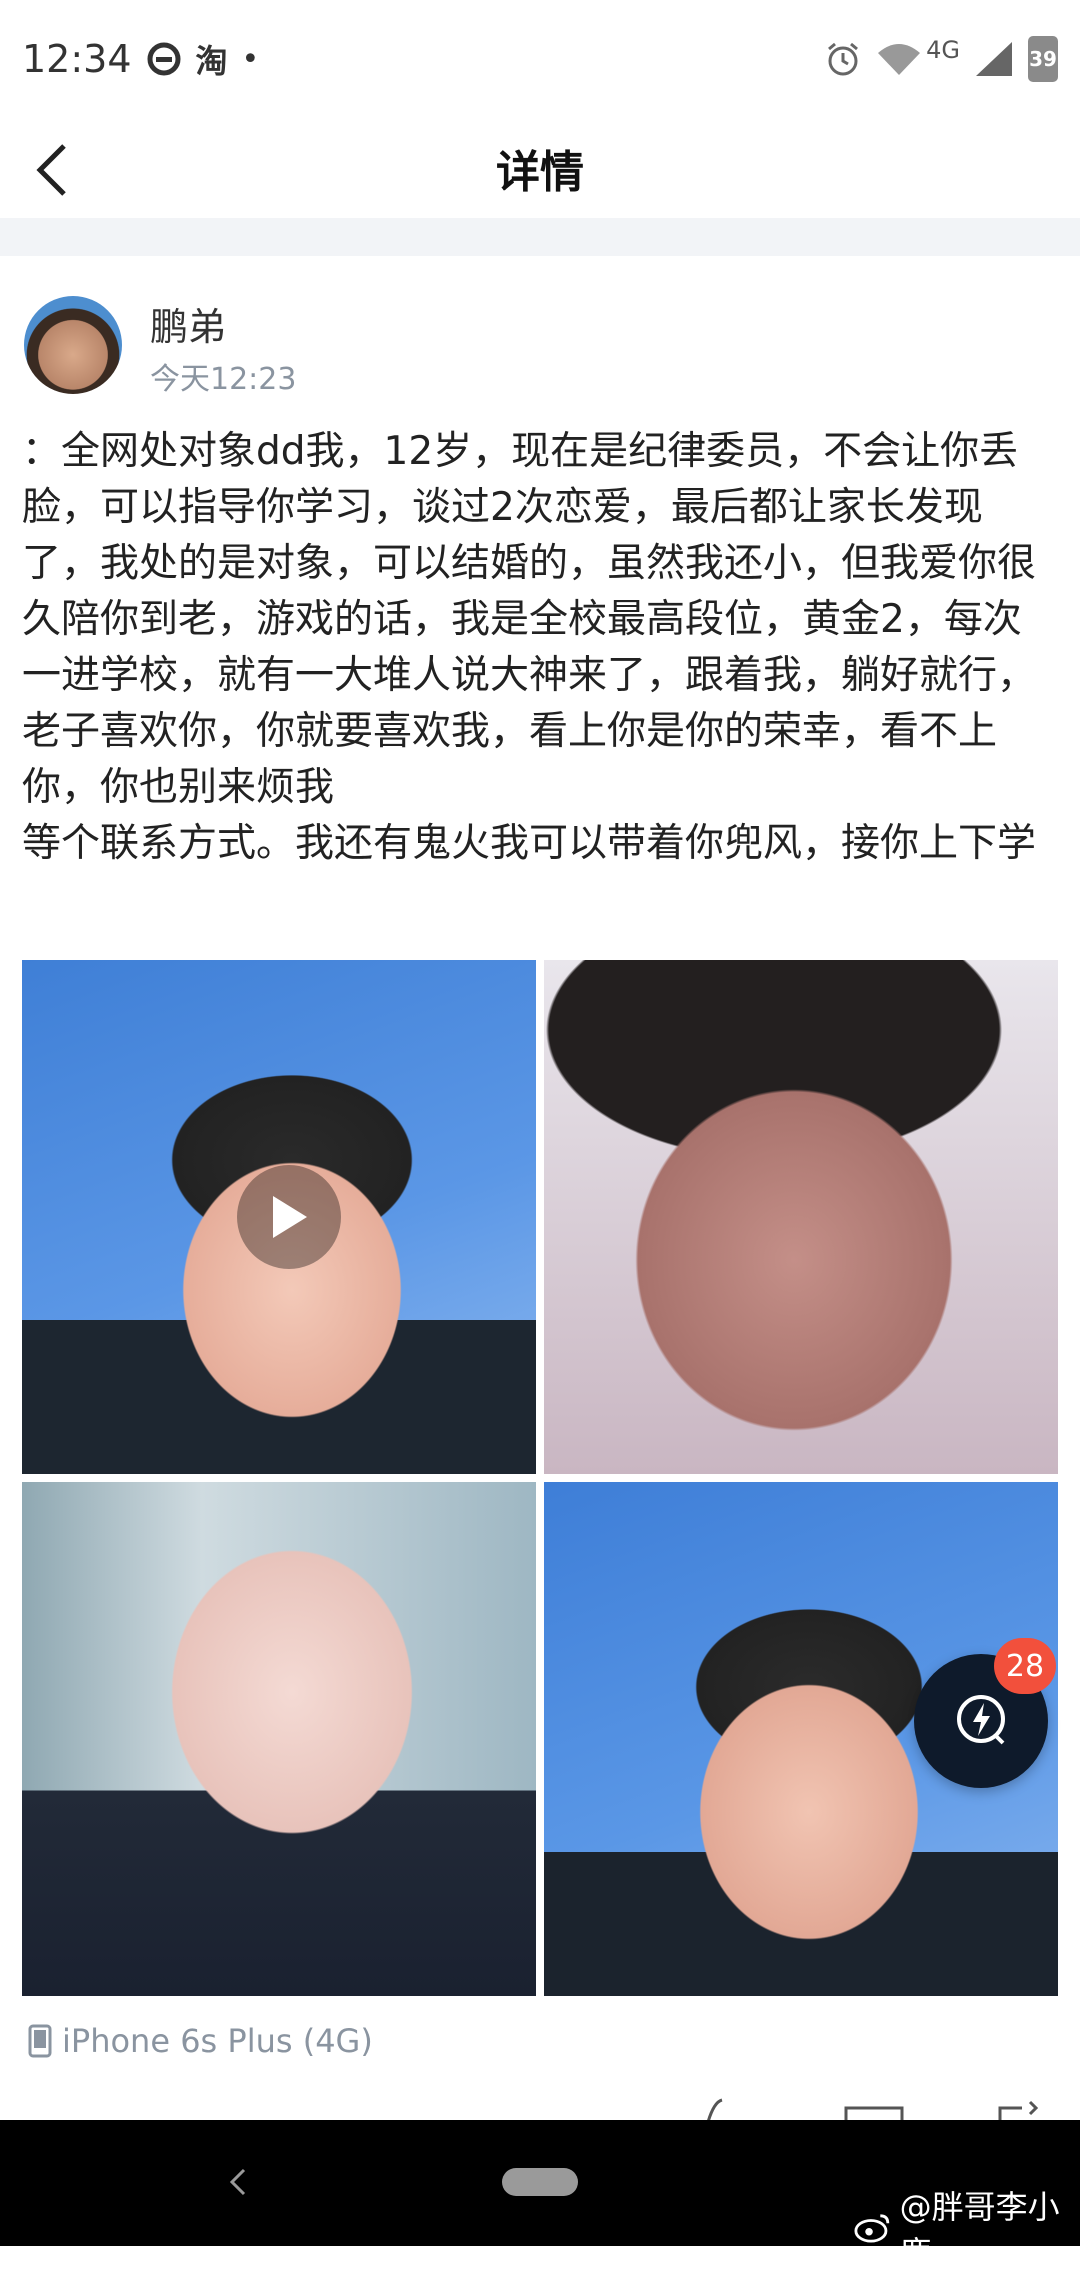 The image size is (1080, 2274). I want to click on author-name: 鹏弟, so click(188, 323).